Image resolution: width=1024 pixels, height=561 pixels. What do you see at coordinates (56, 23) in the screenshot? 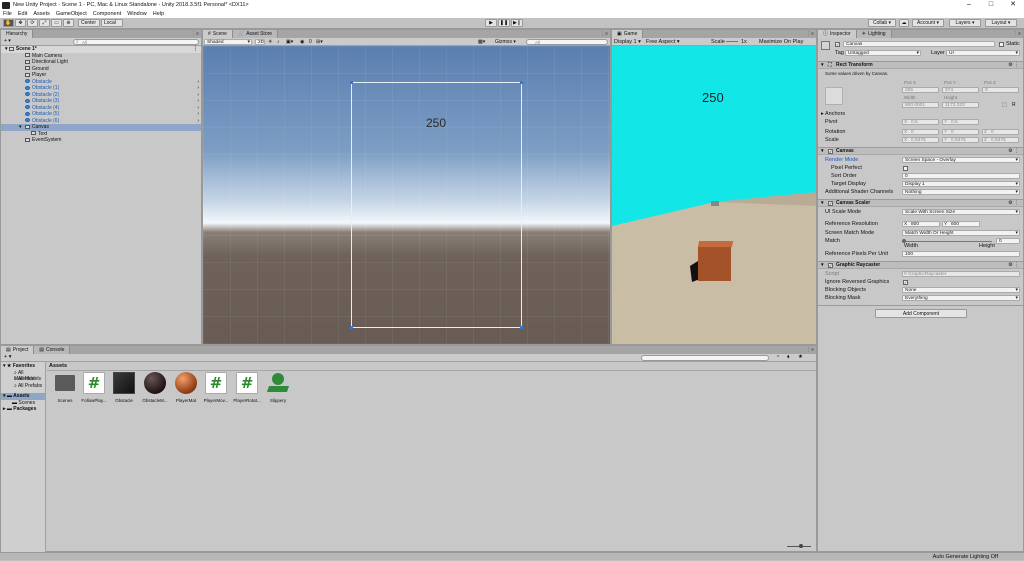
I see `rect-tool-icon: ▭` at bounding box center [56, 23].